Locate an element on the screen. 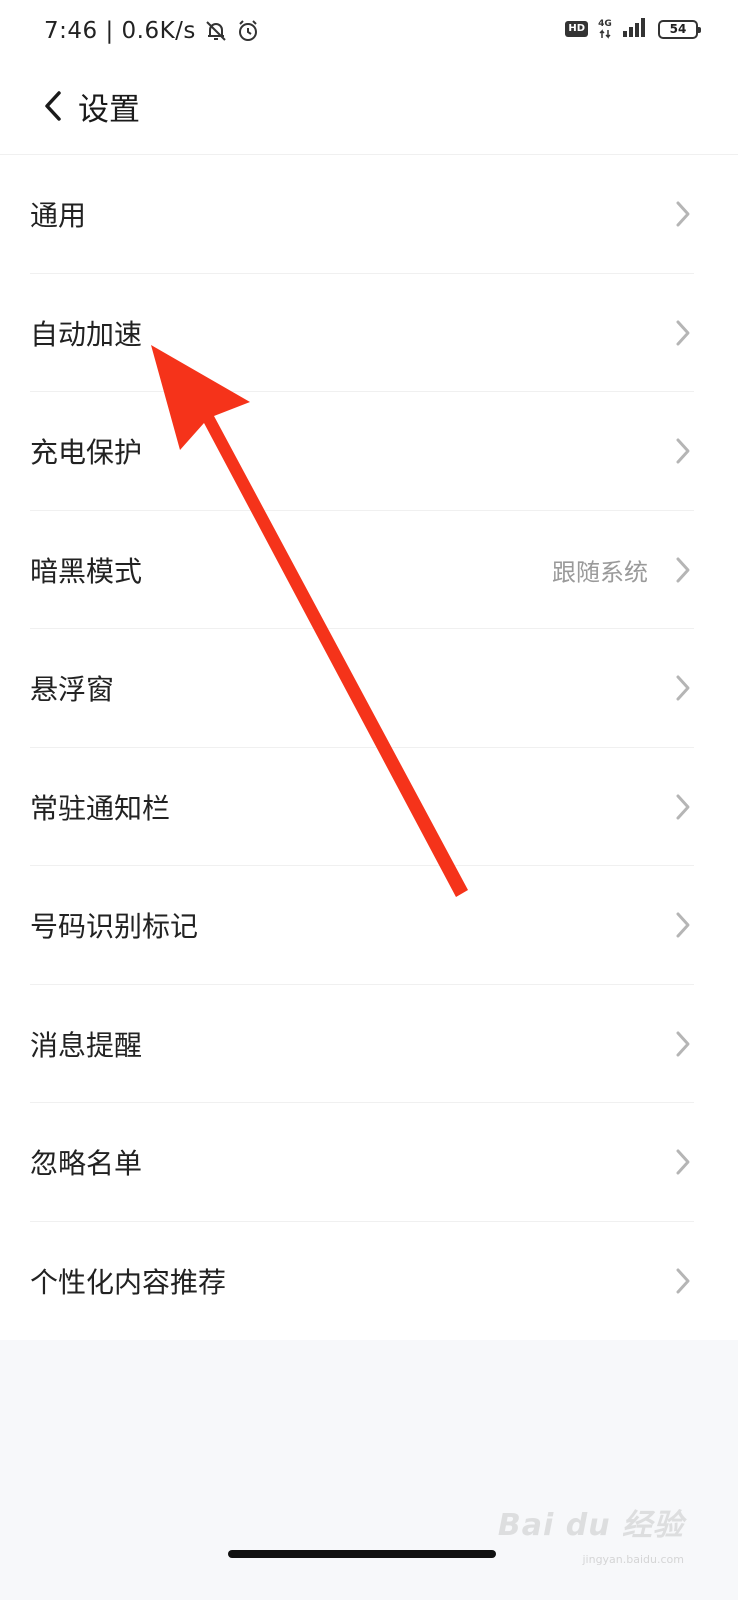 The image size is (738, 1600). back-button is located at coordinates (53, 106).